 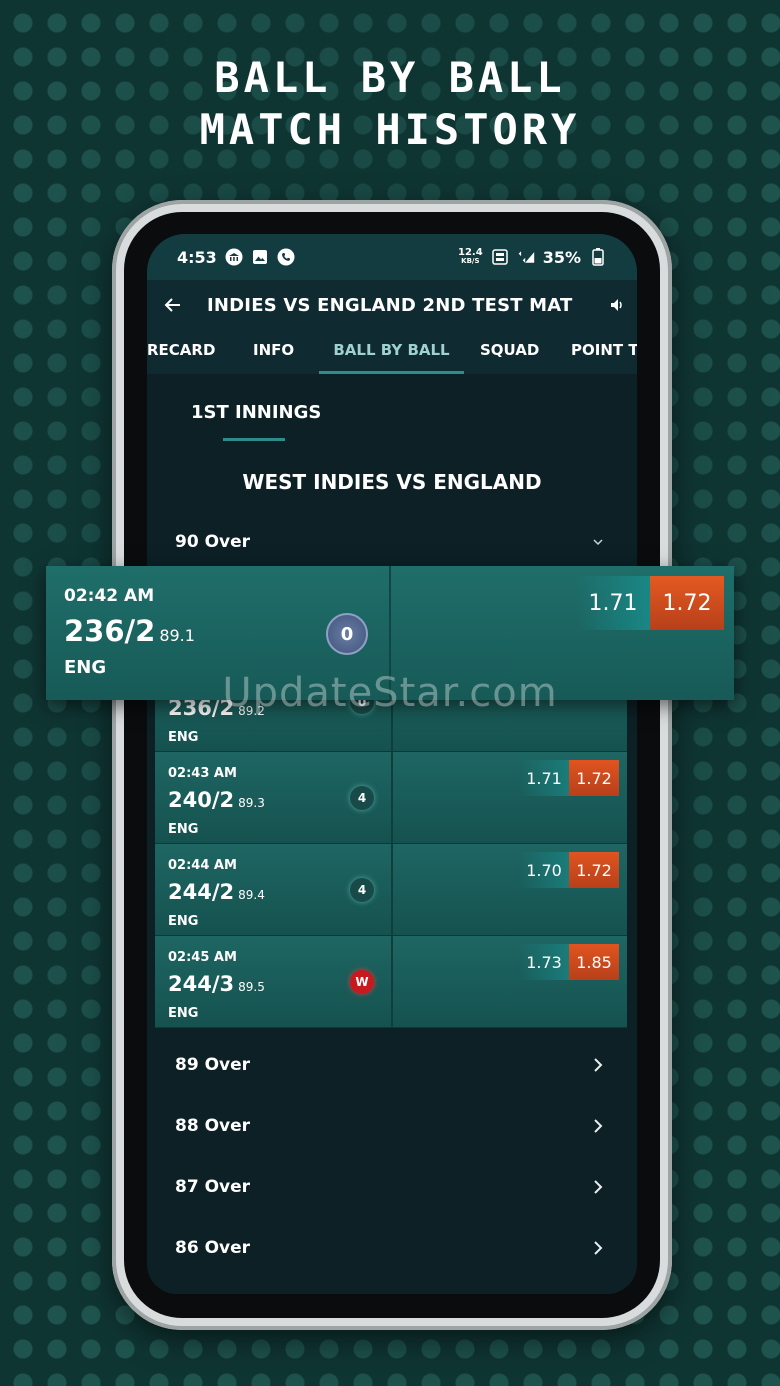 What do you see at coordinates (390, 693) in the screenshot?
I see `watermark: UpdateStar.com` at bounding box center [390, 693].